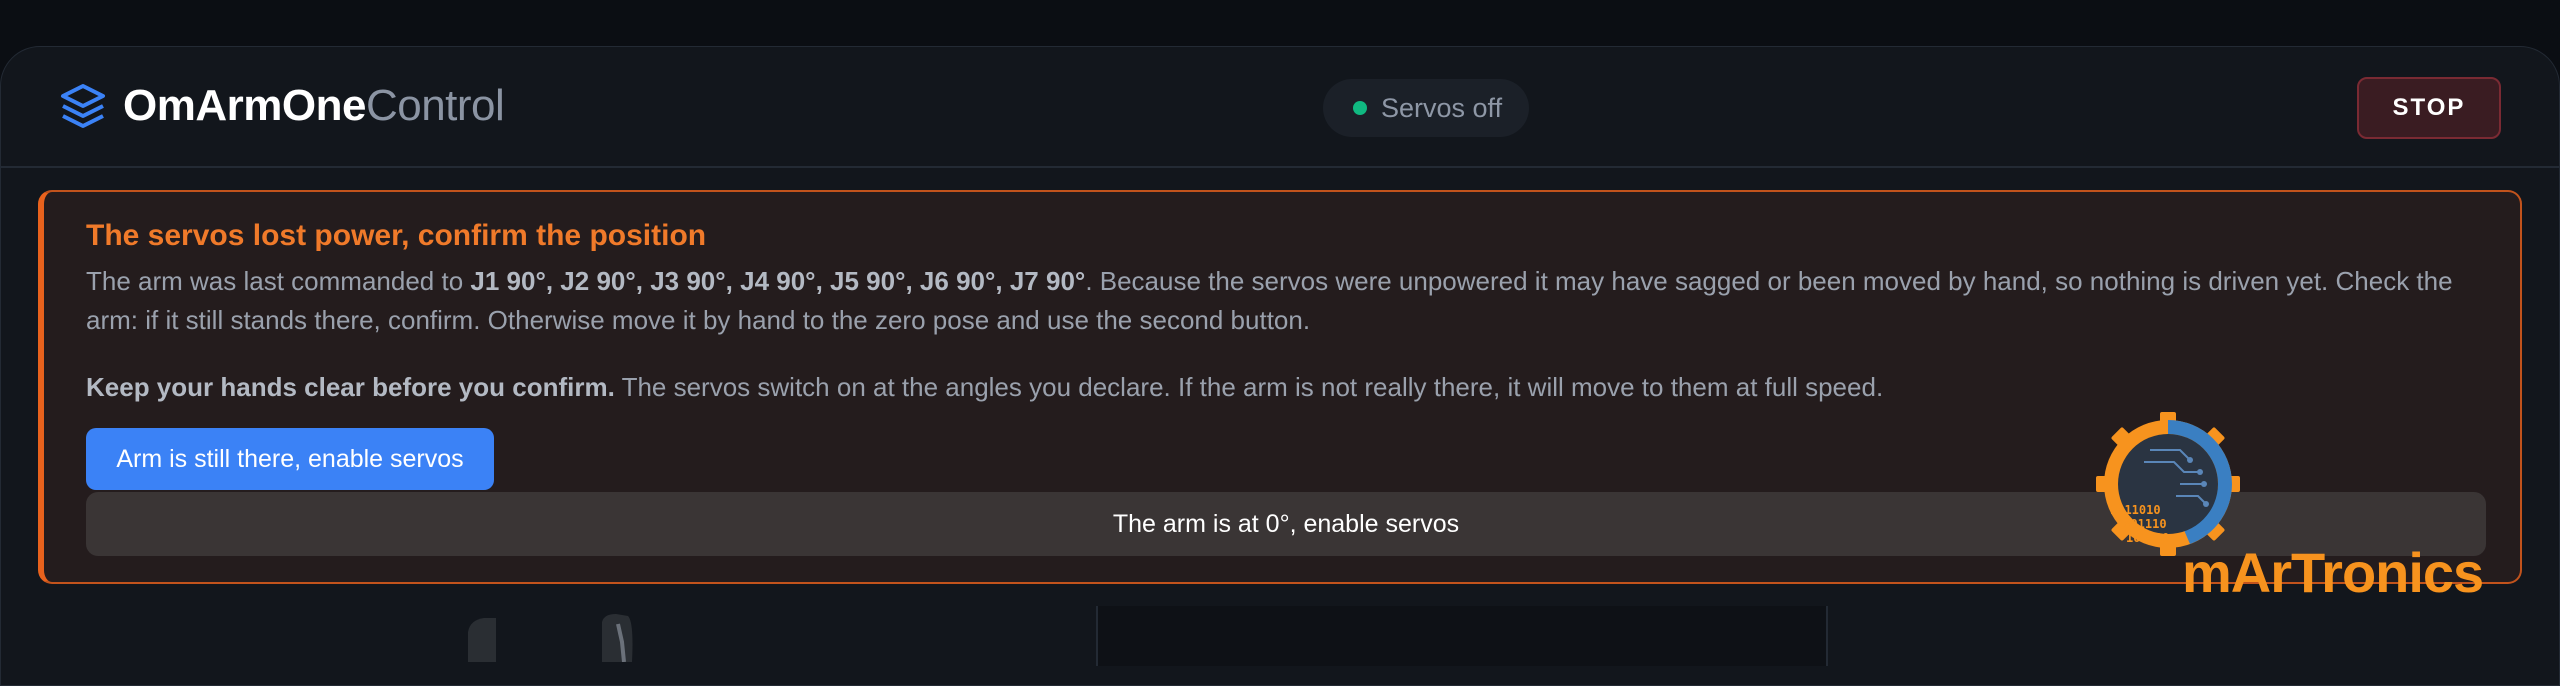 This screenshot has width=2560, height=686. I want to click on brand: OmArmOne Control, so click(282, 106).